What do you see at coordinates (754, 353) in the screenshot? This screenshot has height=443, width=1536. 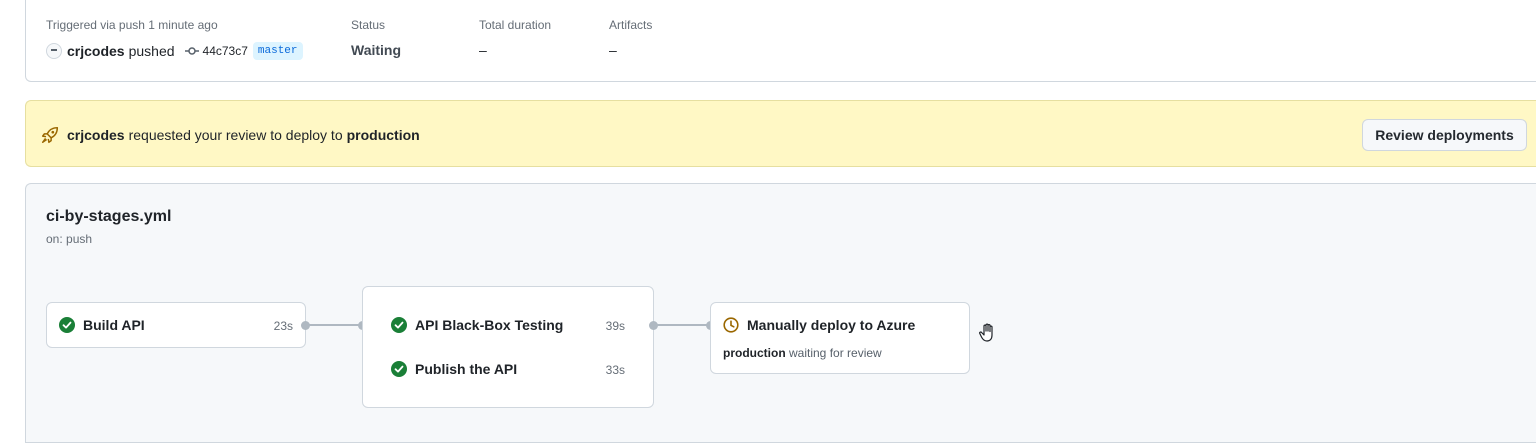 I see `job-environment: production` at bounding box center [754, 353].